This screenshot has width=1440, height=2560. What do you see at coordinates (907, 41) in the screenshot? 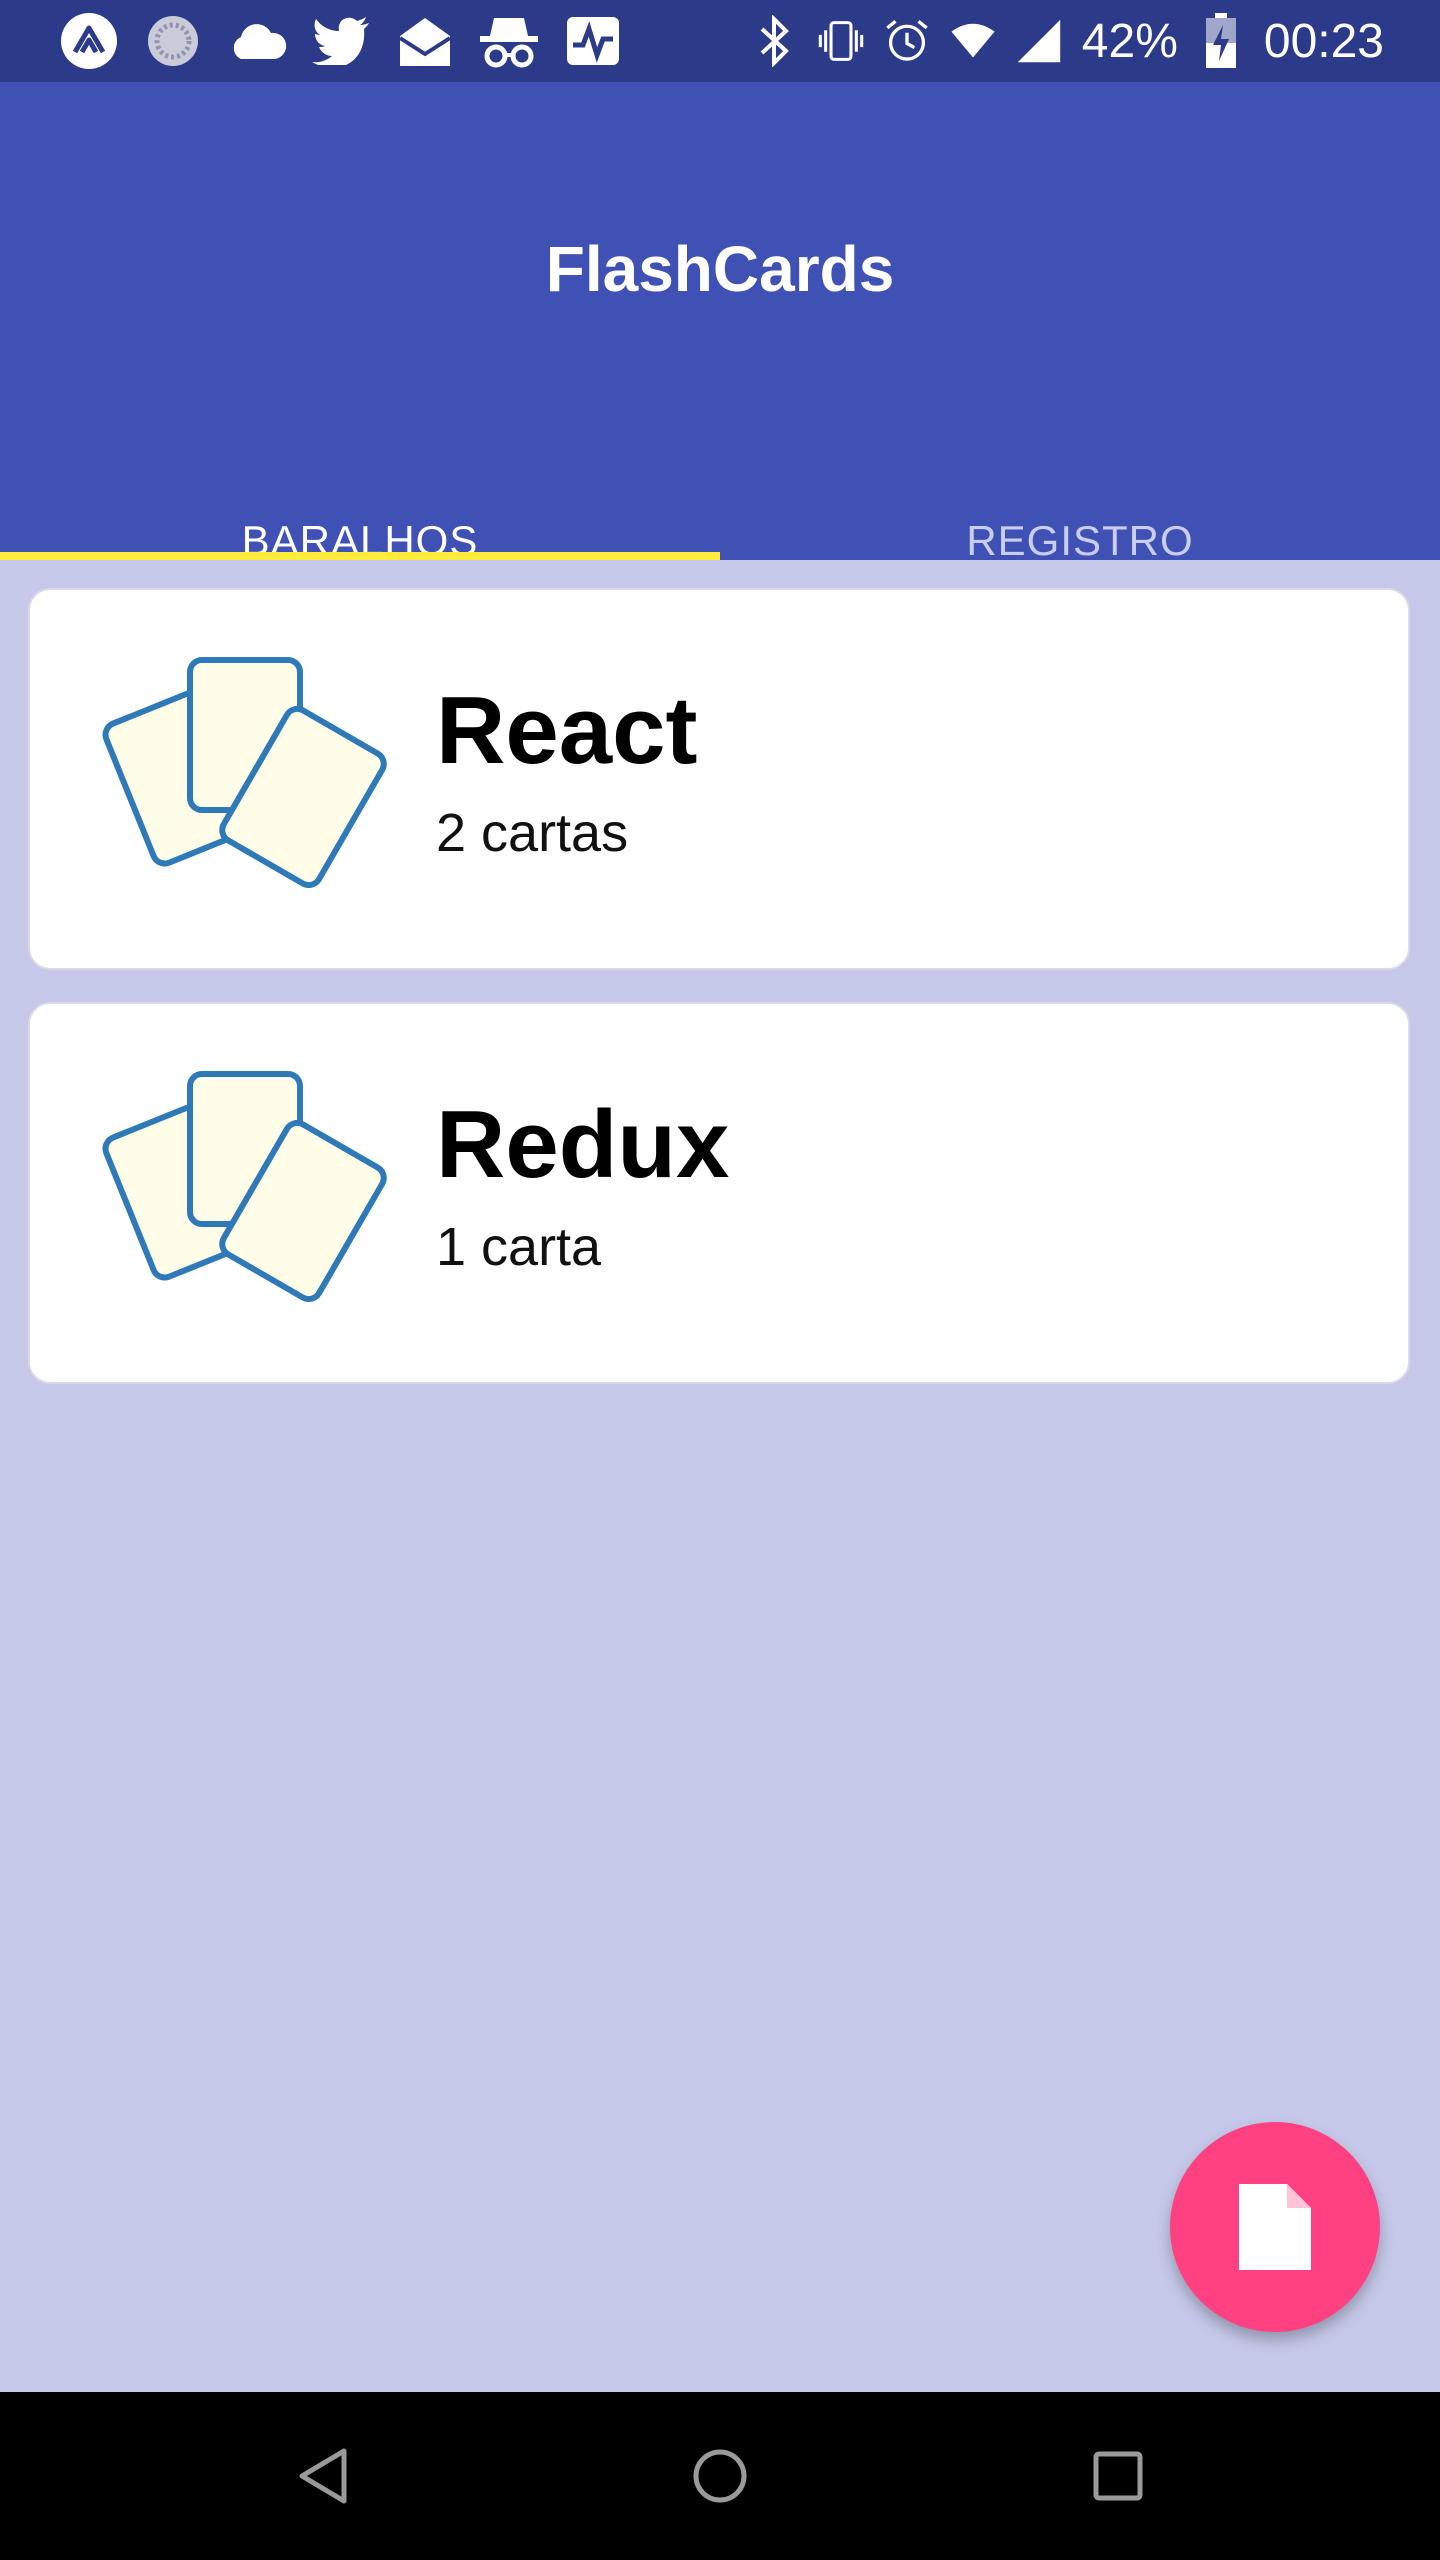
I see `alarm-icon` at bounding box center [907, 41].